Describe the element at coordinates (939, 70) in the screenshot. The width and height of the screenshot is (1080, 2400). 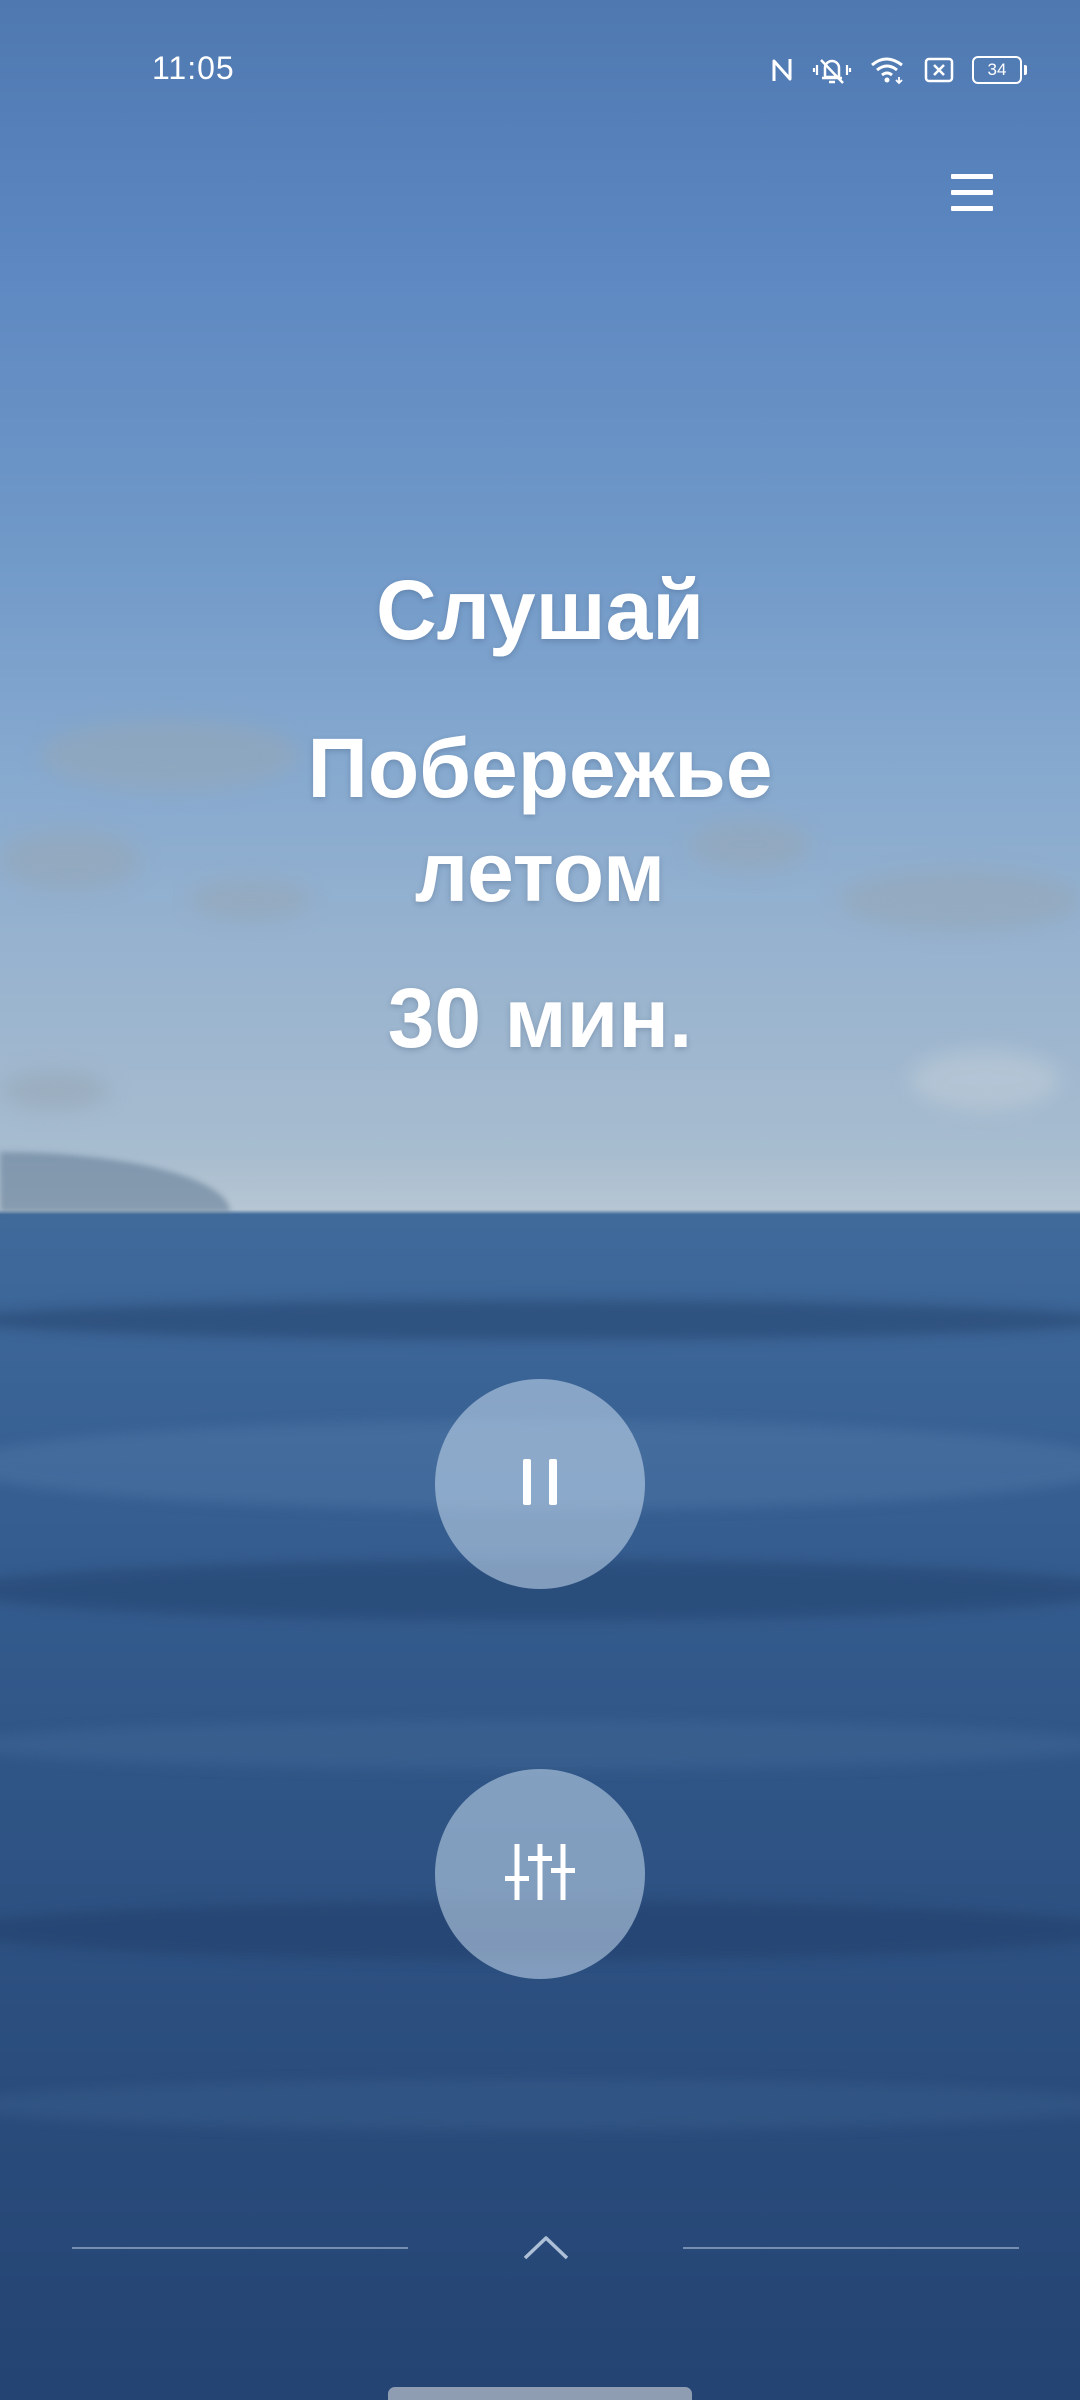
I see `sim-off-icon` at that location.